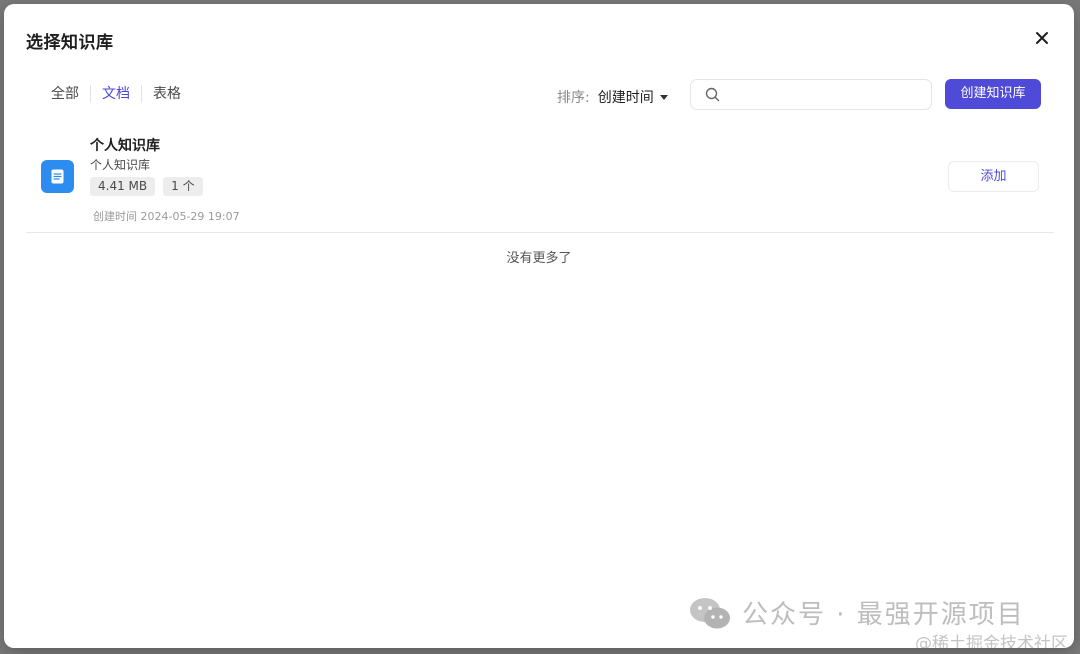 This screenshot has height=654, width=1080. Describe the element at coordinates (167, 94) in the screenshot. I see `tab-tables: 表格` at that location.